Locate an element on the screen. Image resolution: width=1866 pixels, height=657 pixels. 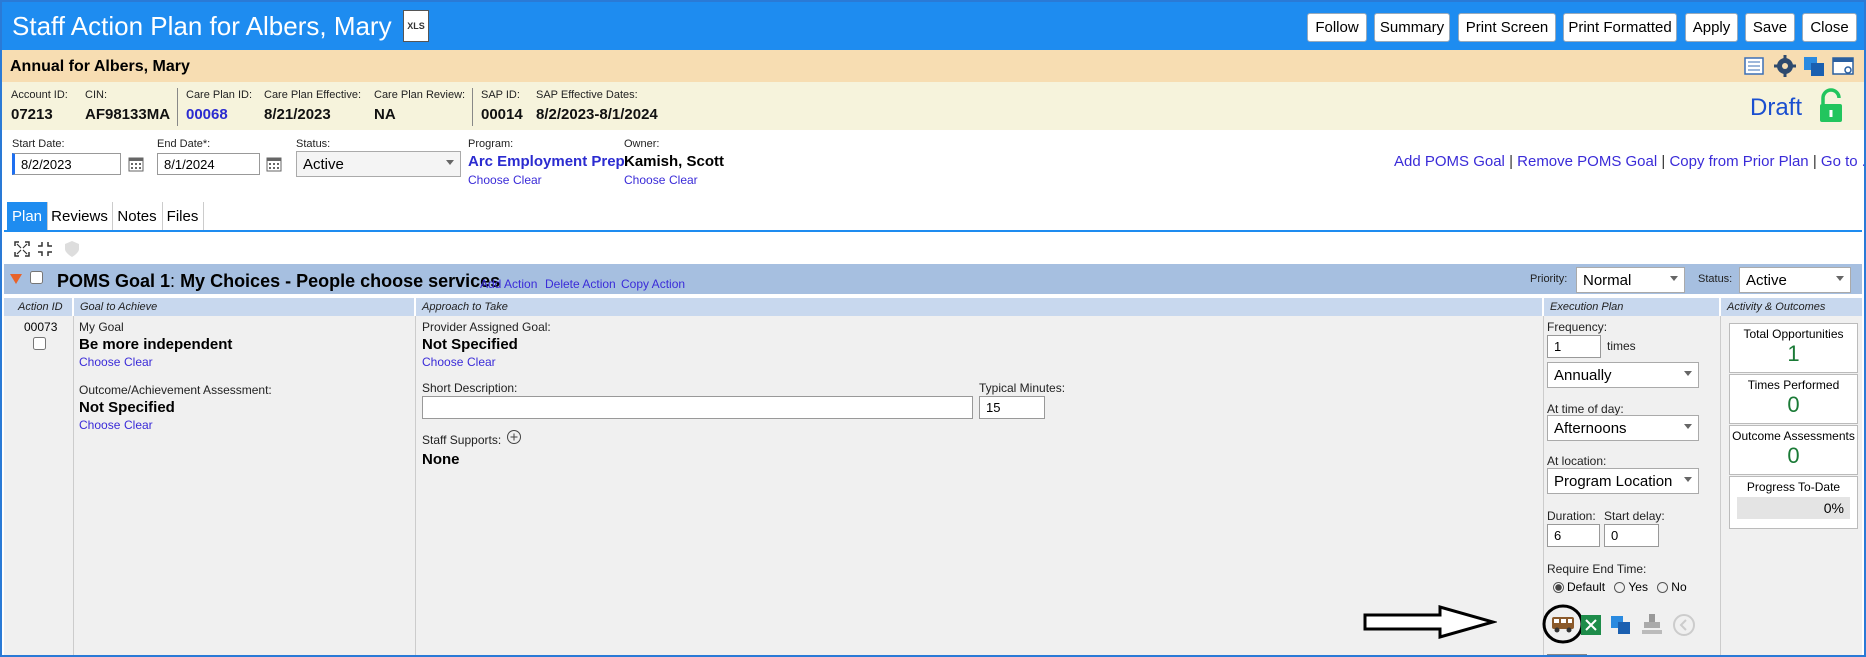
radio-default-circle is located at coordinates (1558, 588).